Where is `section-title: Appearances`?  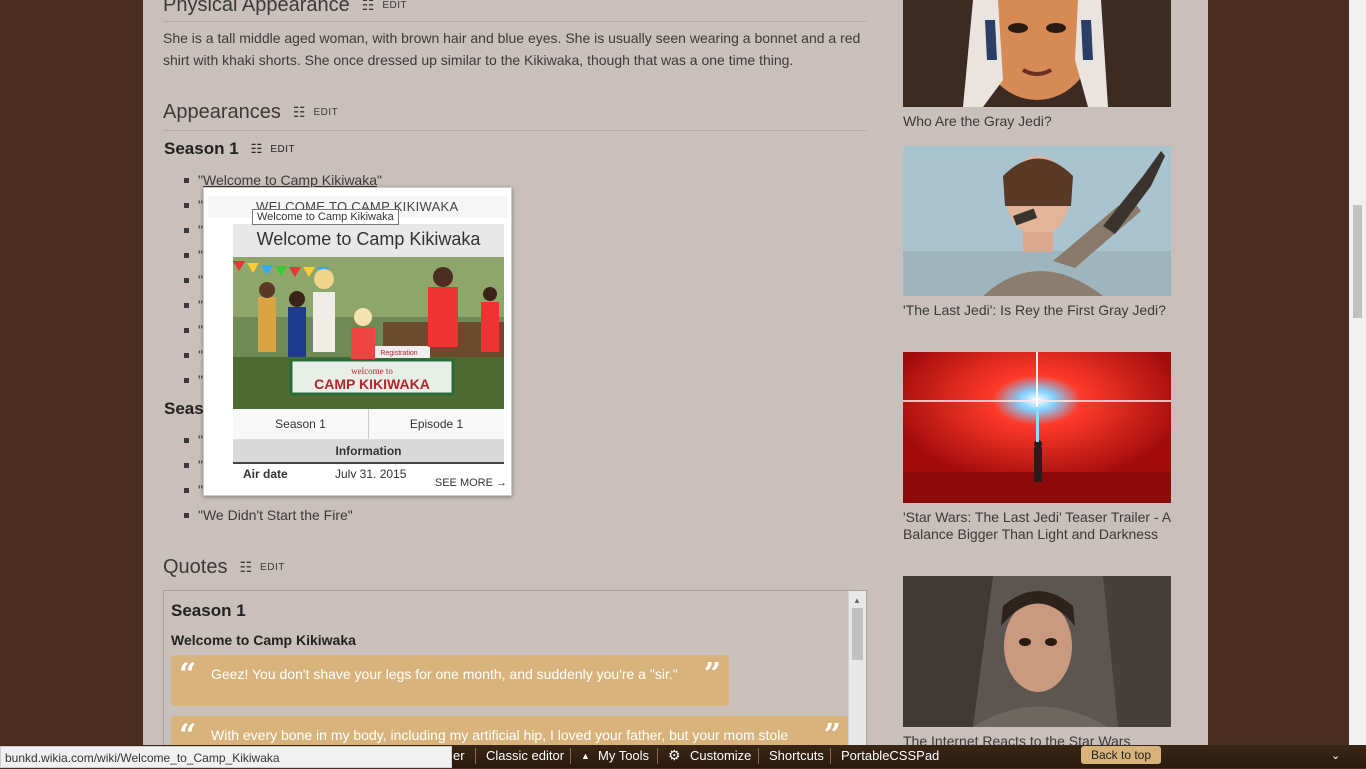 section-title: Appearances is located at coordinates (222, 112).